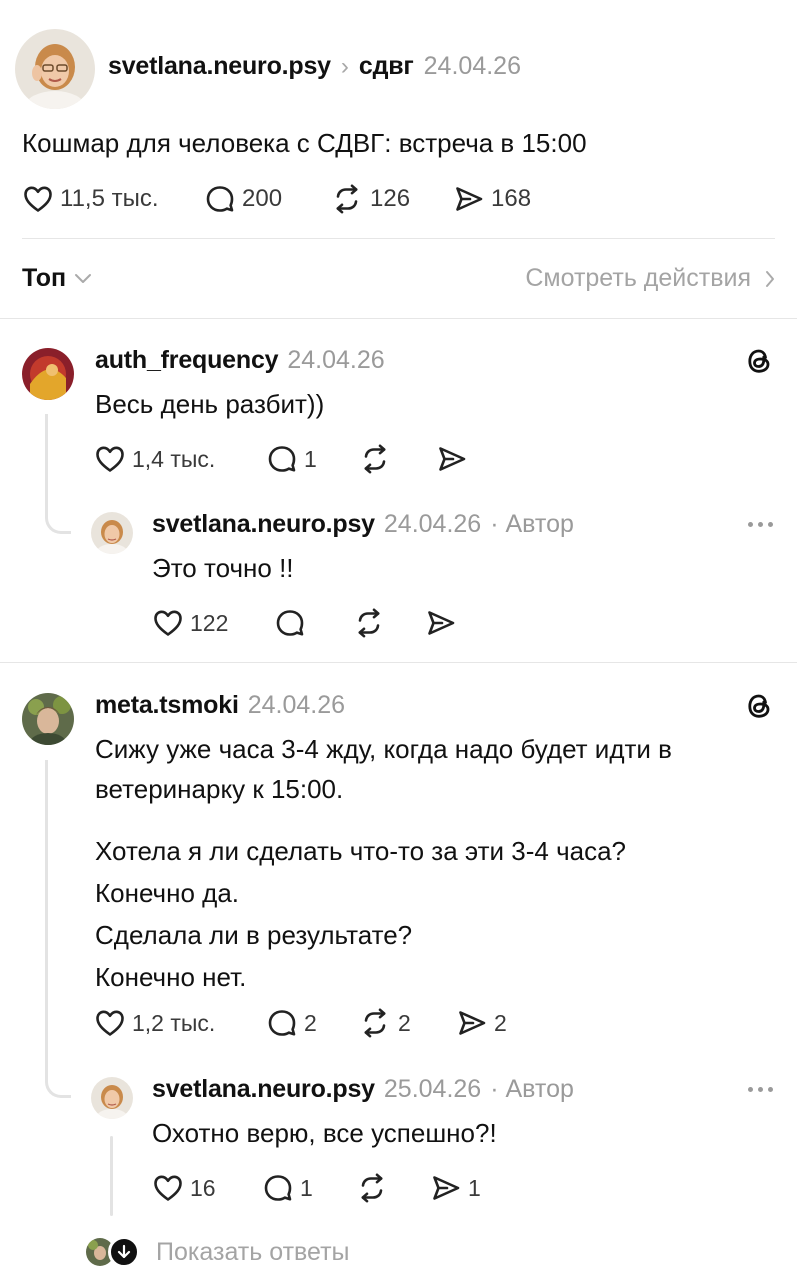  What do you see at coordinates (310, 1022) in the screenshot?
I see `comment-reply-count: 2` at bounding box center [310, 1022].